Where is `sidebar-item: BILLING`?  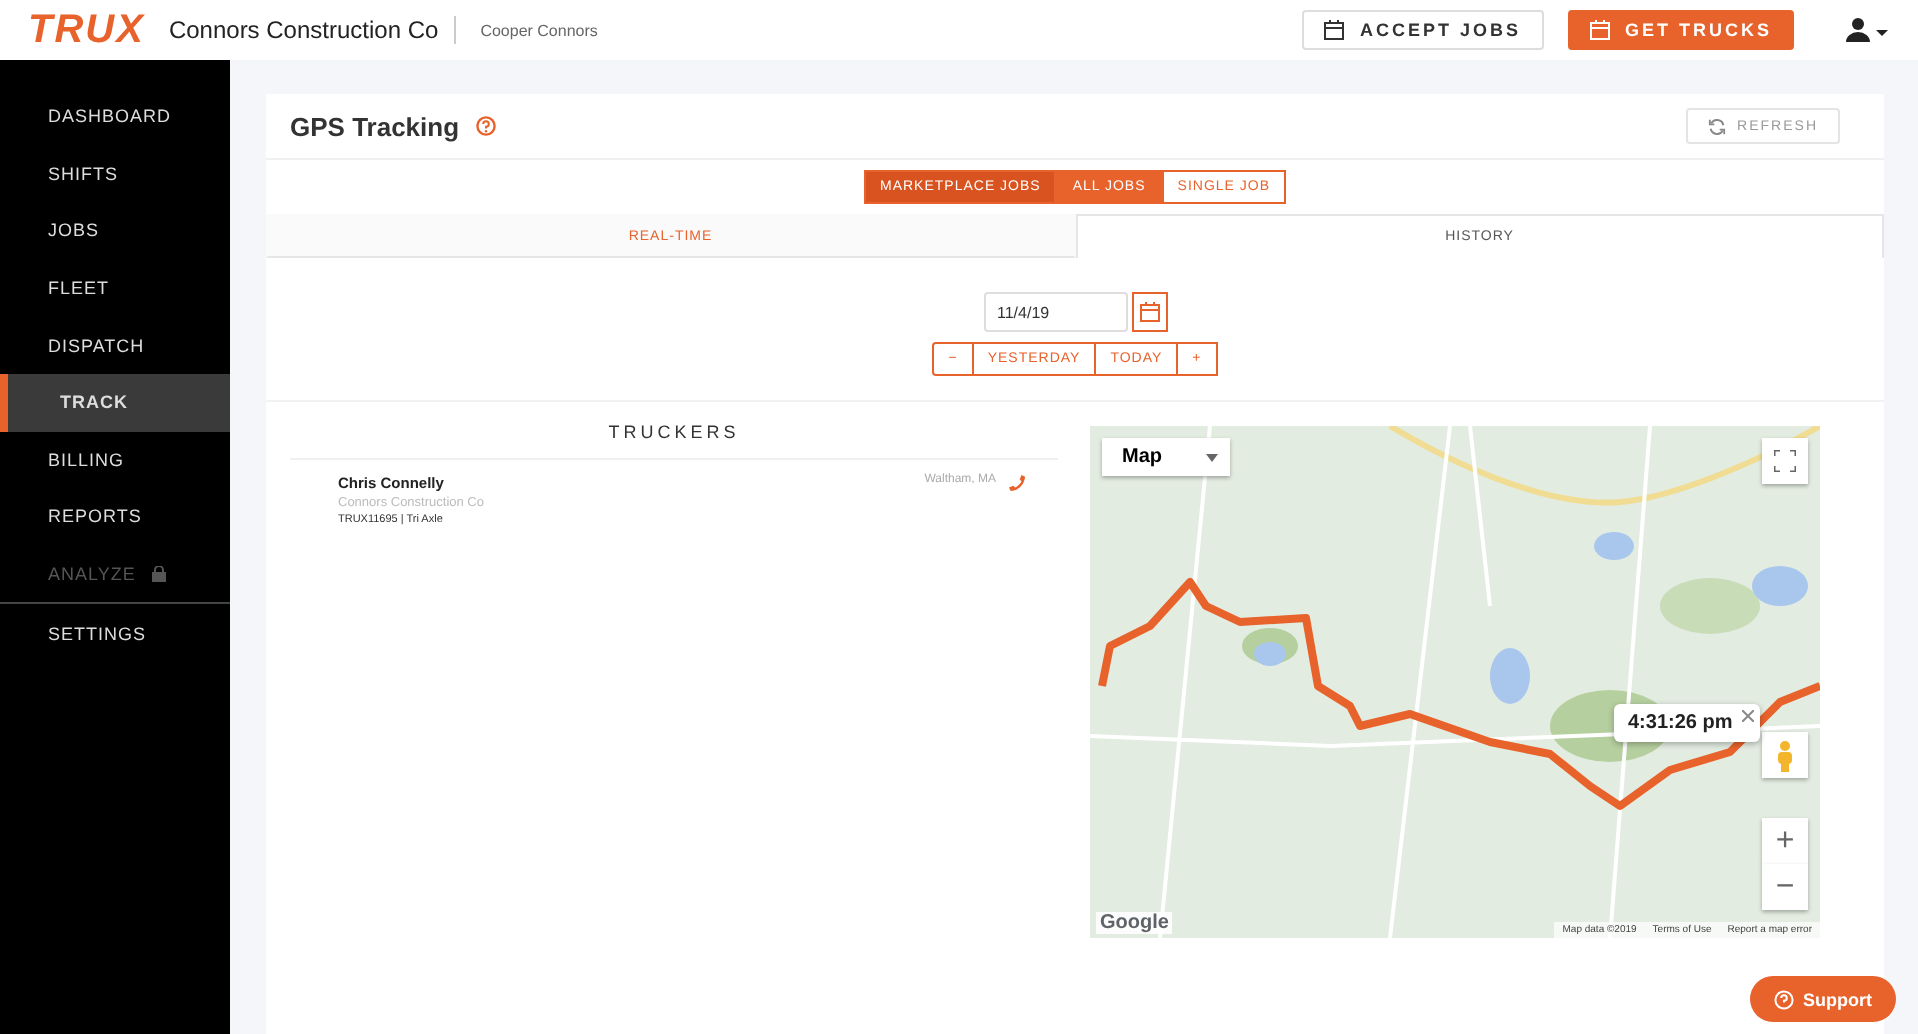
sidebar-item: BILLING is located at coordinates (115, 460).